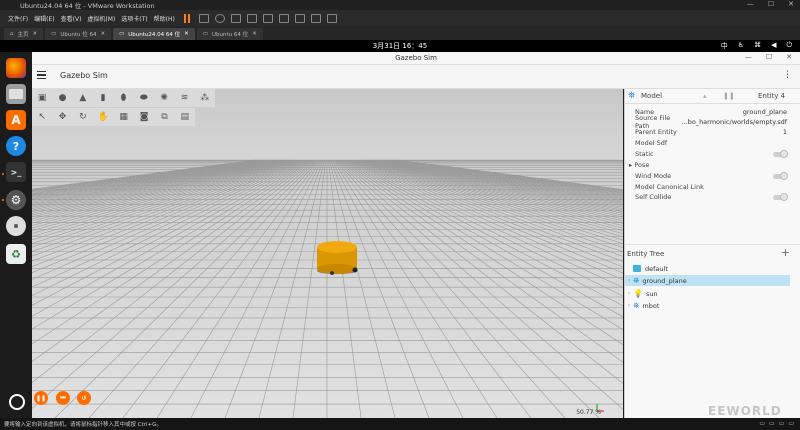  What do you see at coordinates (711, 187) in the screenshot?
I see `canonical-row: Model Canonical Link` at bounding box center [711, 187].